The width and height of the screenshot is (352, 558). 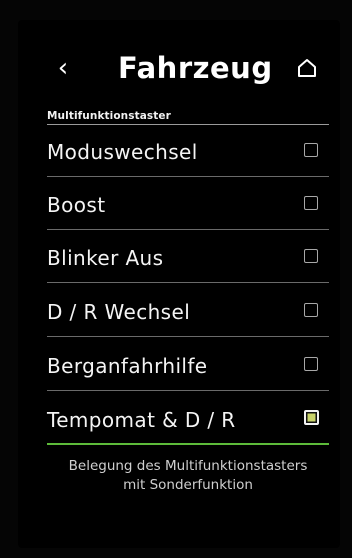 What do you see at coordinates (127, 366) in the screenshot?
I see `option-label: Berganfahrhilfe` at bounding box center [127, 366].